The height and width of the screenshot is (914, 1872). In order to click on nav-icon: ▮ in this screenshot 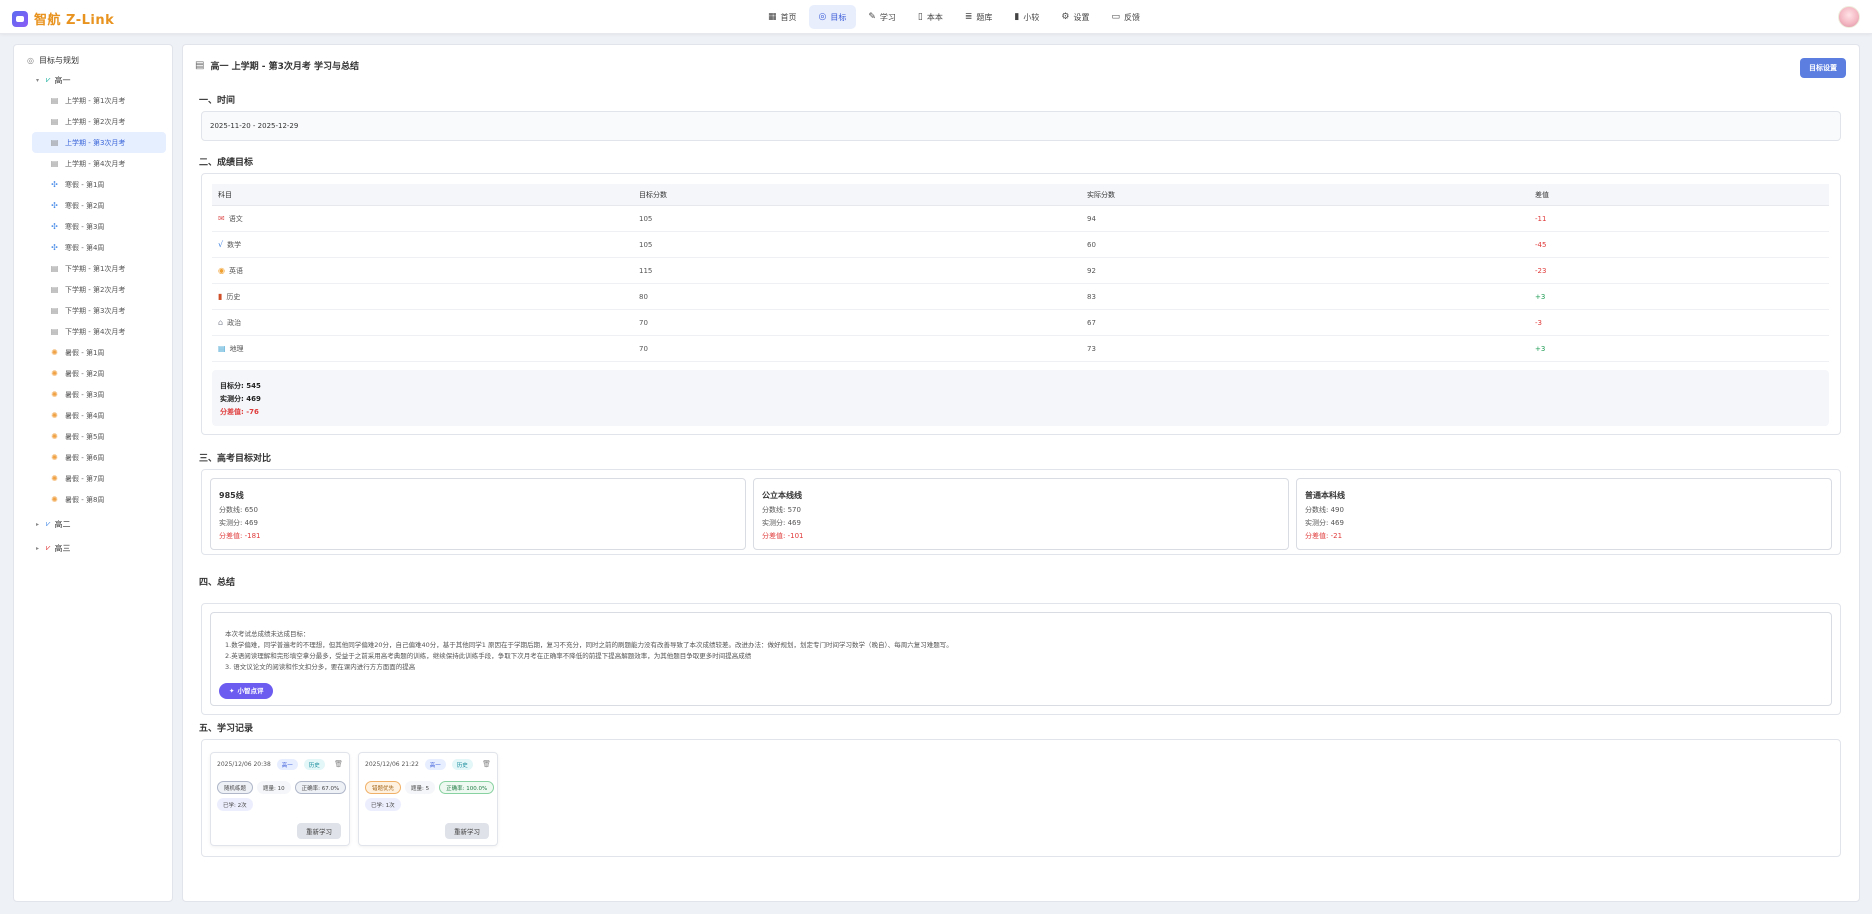, I will do `click(1017, 16)`.